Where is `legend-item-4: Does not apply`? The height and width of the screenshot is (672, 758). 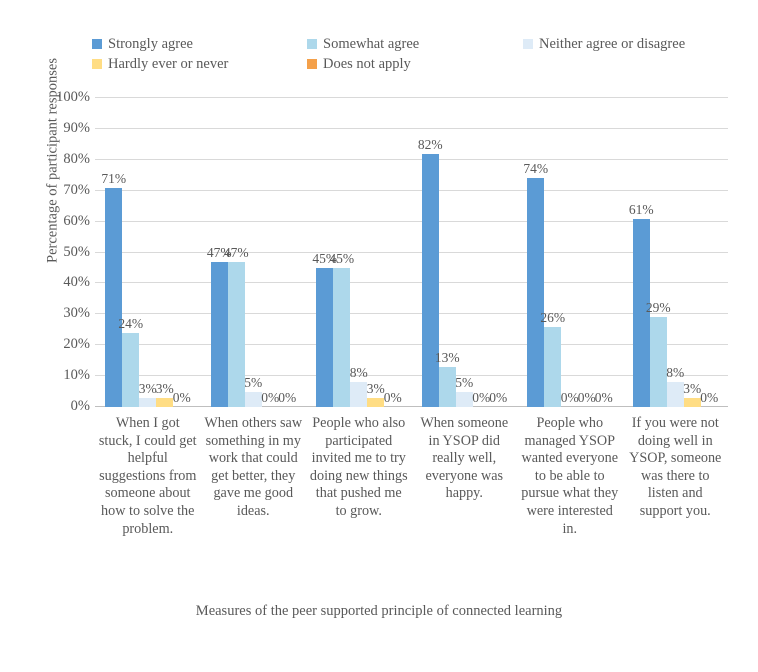
legend-item-4: Does not apply is located at coordinates (415, 64).